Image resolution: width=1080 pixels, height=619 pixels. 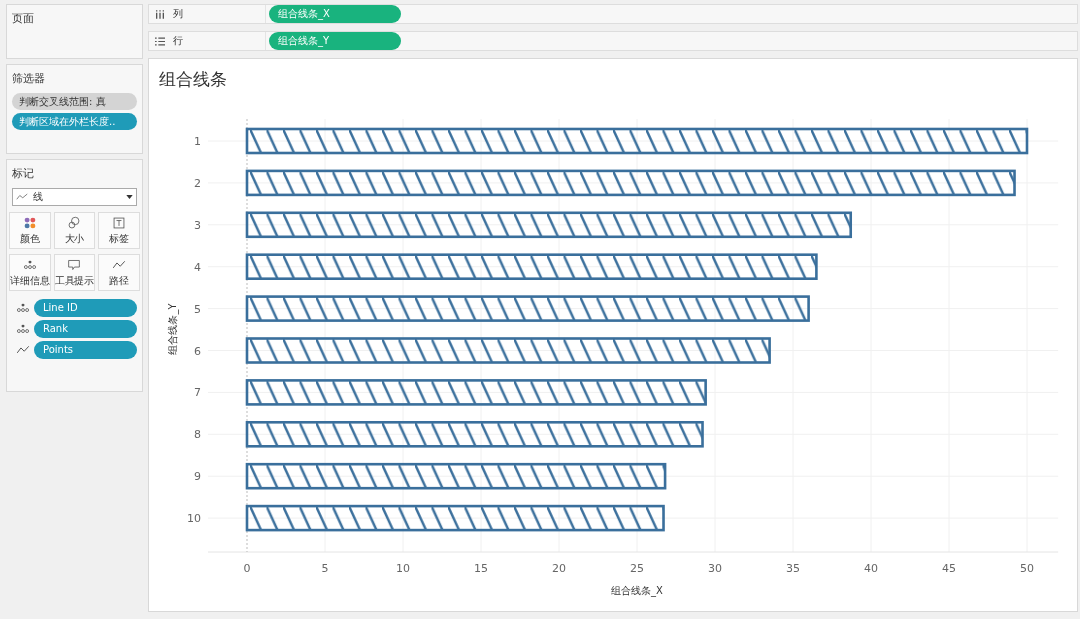 What do you see at coordinates (193, 78) in the screenshot?
I see `chart-title: 组合线条` at bounding box center [193, 78].